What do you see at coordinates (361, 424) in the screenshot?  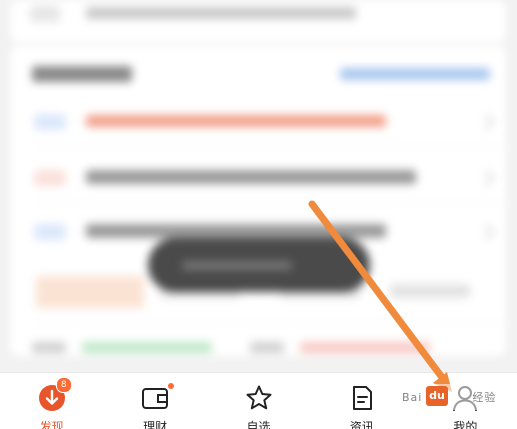 I see `tab-news-label: 资讯` at bounding box center [361, 424].